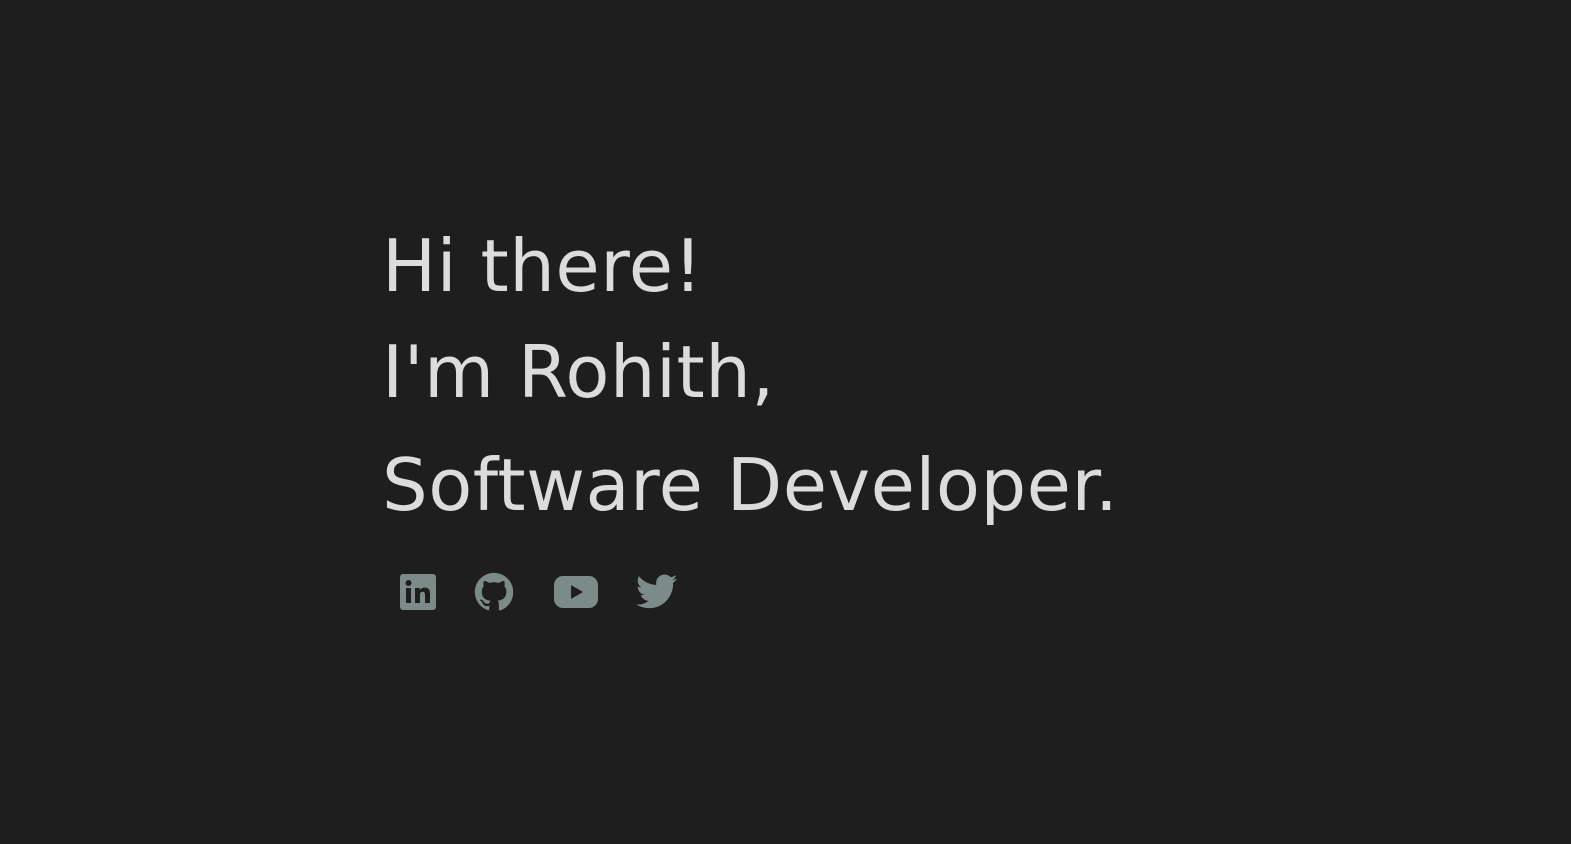 The height and width of the screenshot is (844, 1571). I want to click on github-link, so click(494, 592).